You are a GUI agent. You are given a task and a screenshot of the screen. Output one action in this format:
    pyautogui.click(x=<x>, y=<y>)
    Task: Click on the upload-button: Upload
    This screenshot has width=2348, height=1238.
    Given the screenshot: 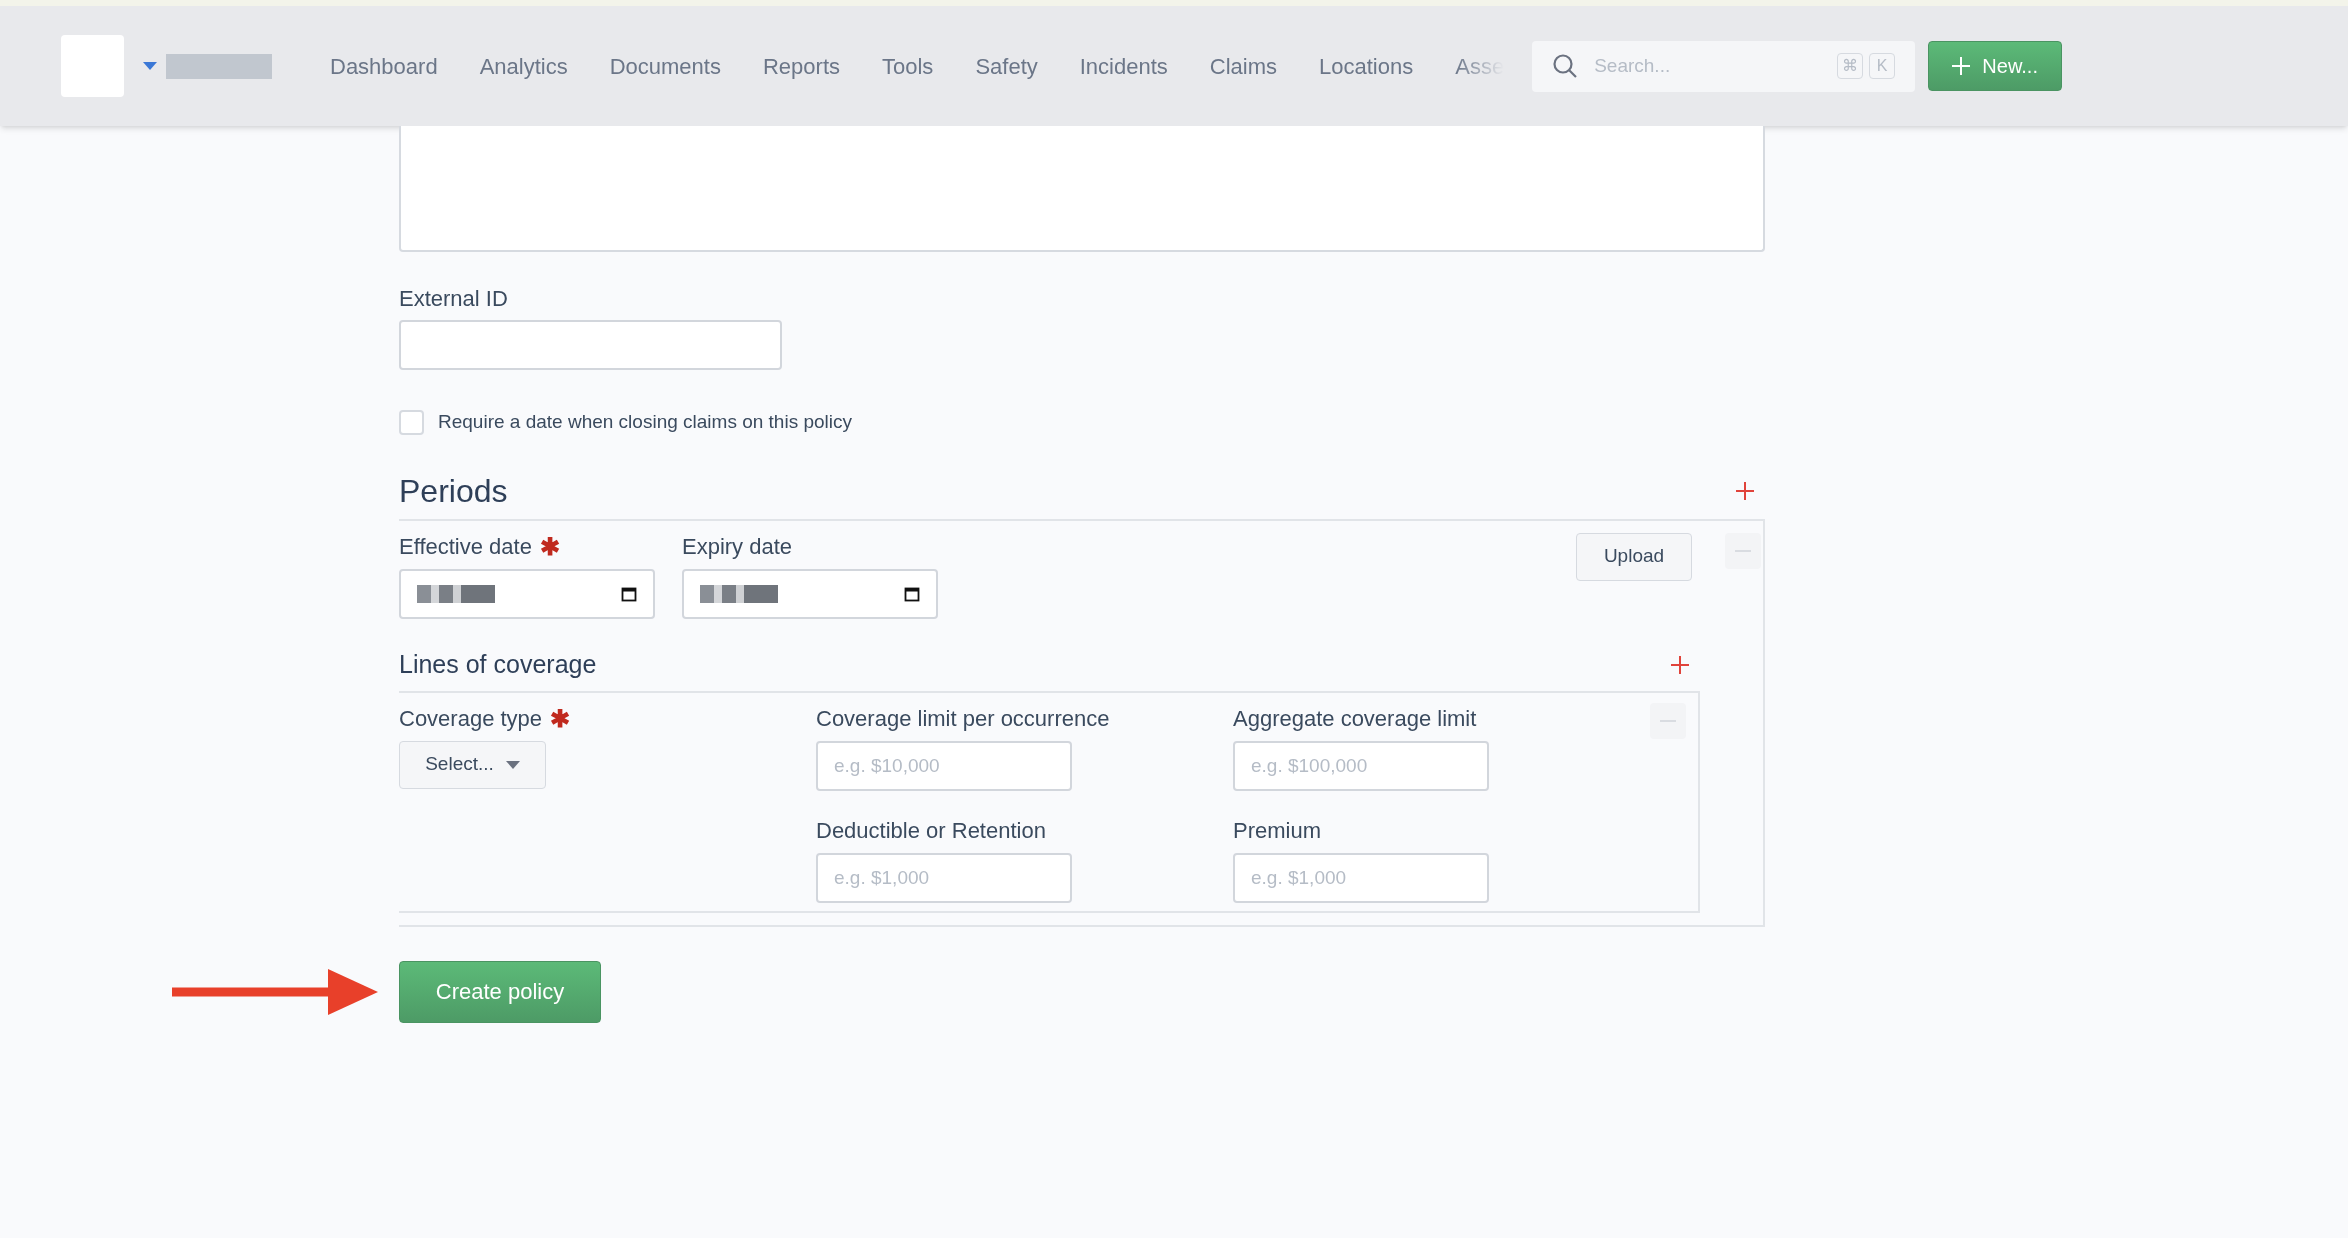 What is the action you would take?
    pyautogui.click(x=1634, y=556)
    